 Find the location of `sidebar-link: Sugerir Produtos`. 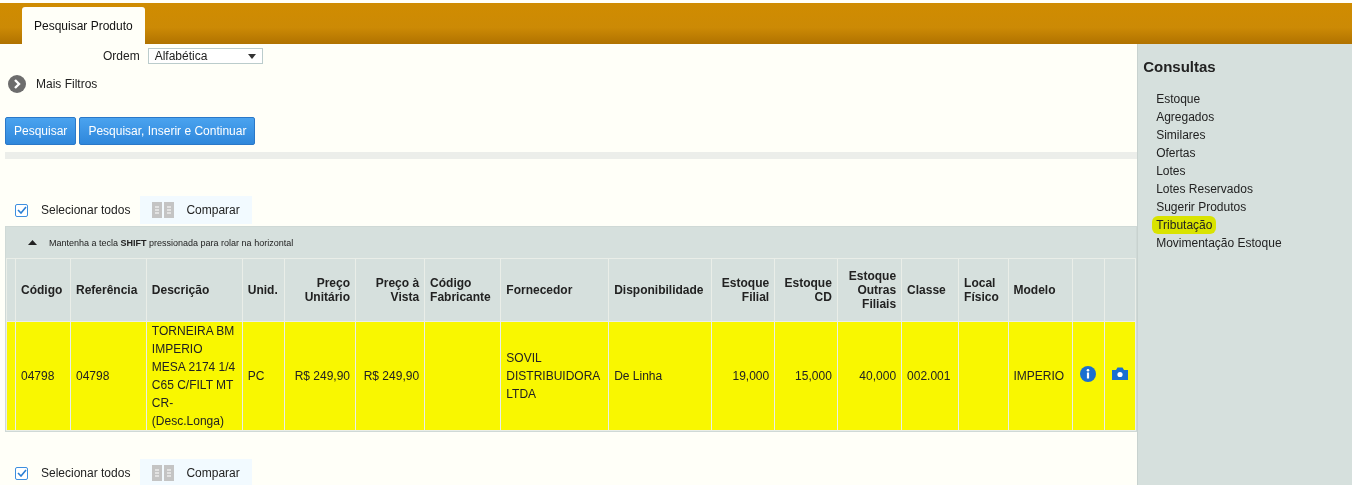

sidebar-link: Sugerir Produtos is located at coordinates (1201, 207).